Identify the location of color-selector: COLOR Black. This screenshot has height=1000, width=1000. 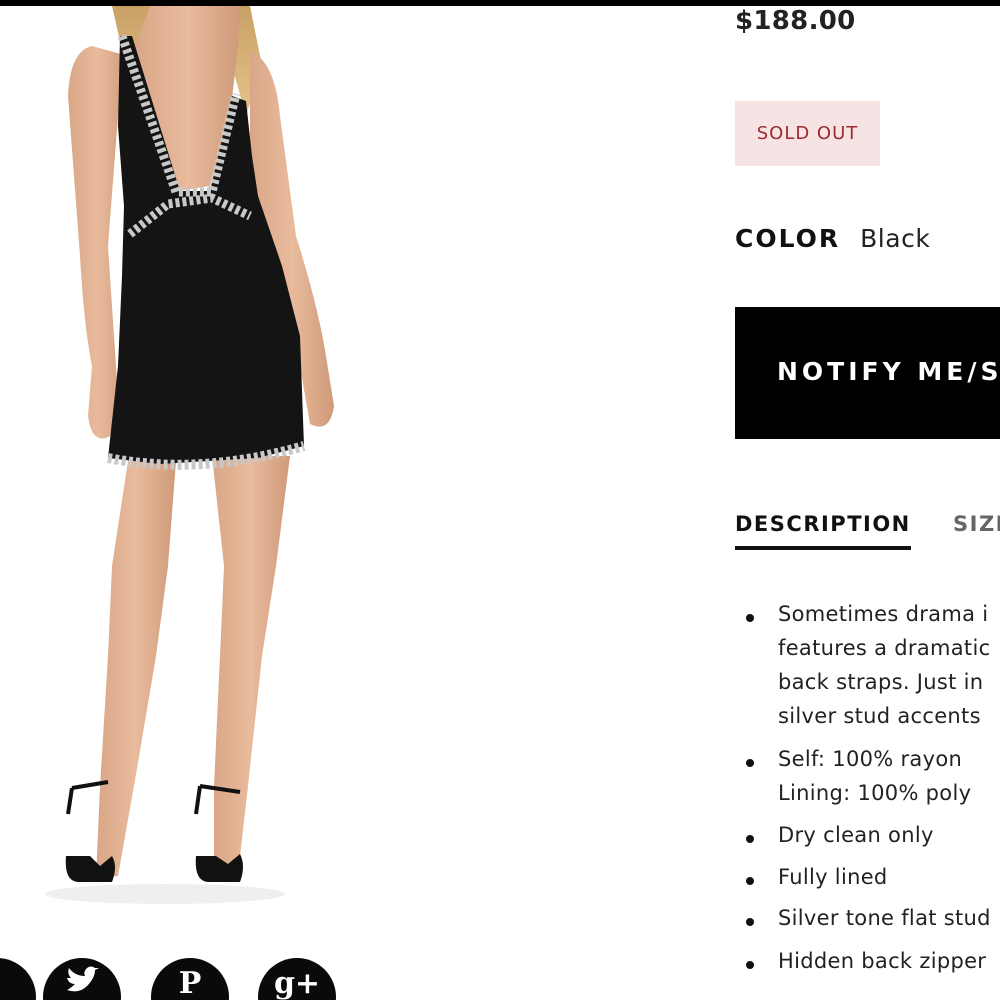
(832, 238).